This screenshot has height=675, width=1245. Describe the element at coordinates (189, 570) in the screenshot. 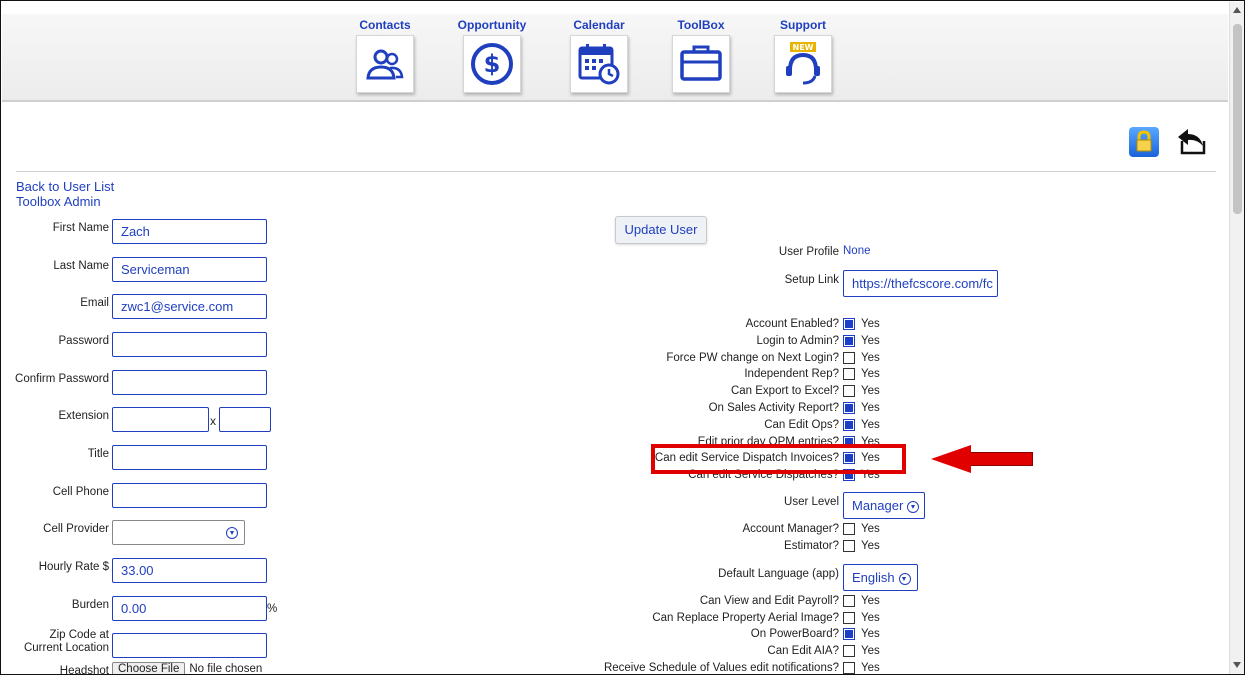

I see `hourly-rate-input: 33.00` at that location.